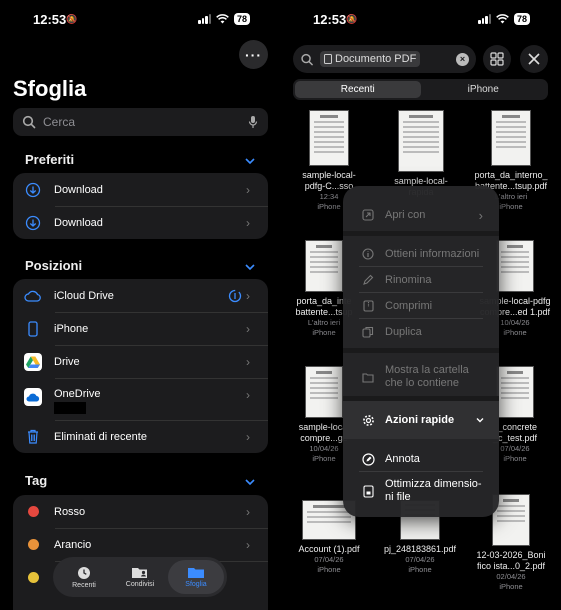 Image resolution: width=561 pixels, height=610 pixels. I want to click on tab-recents: Recenti, so click(84, 577).